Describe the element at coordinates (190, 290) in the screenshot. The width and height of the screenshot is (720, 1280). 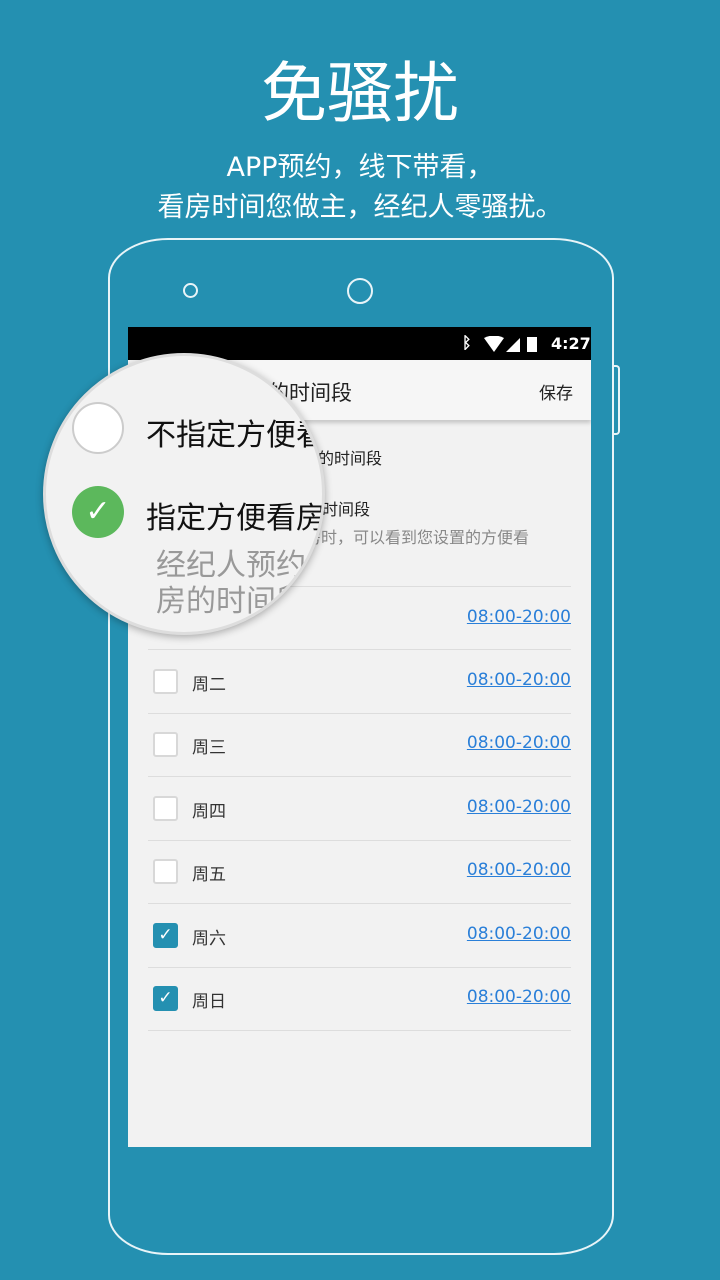
I see `sensor-icon` at that location.